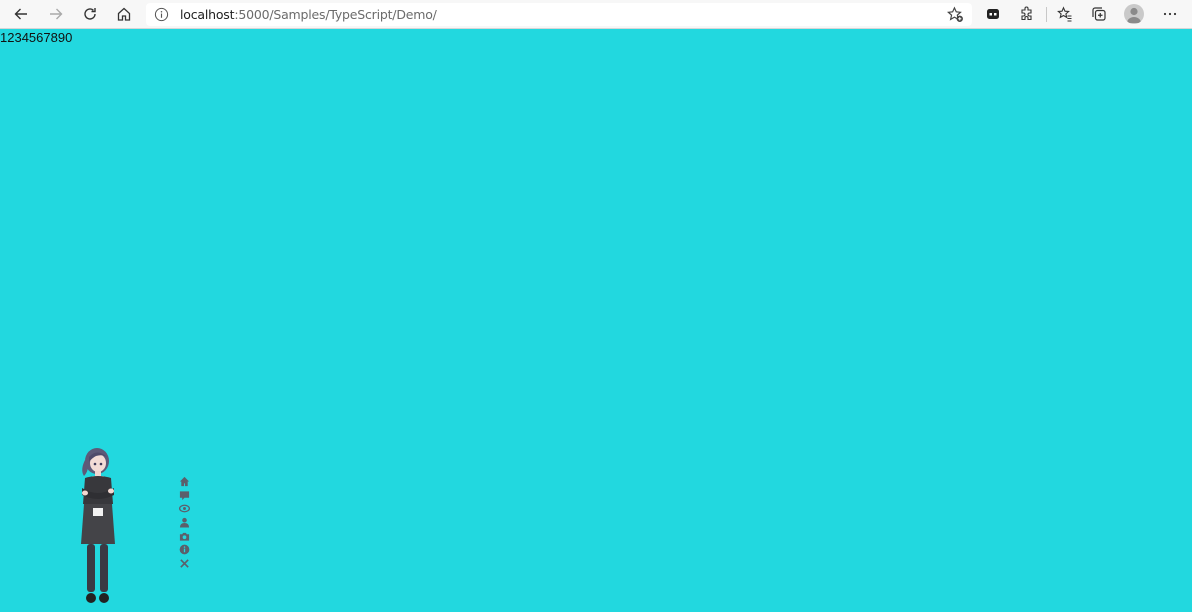 The height and width of the screenshot is (612, 1192). I want to click on forward-arrow-icon, so click(56, 14).